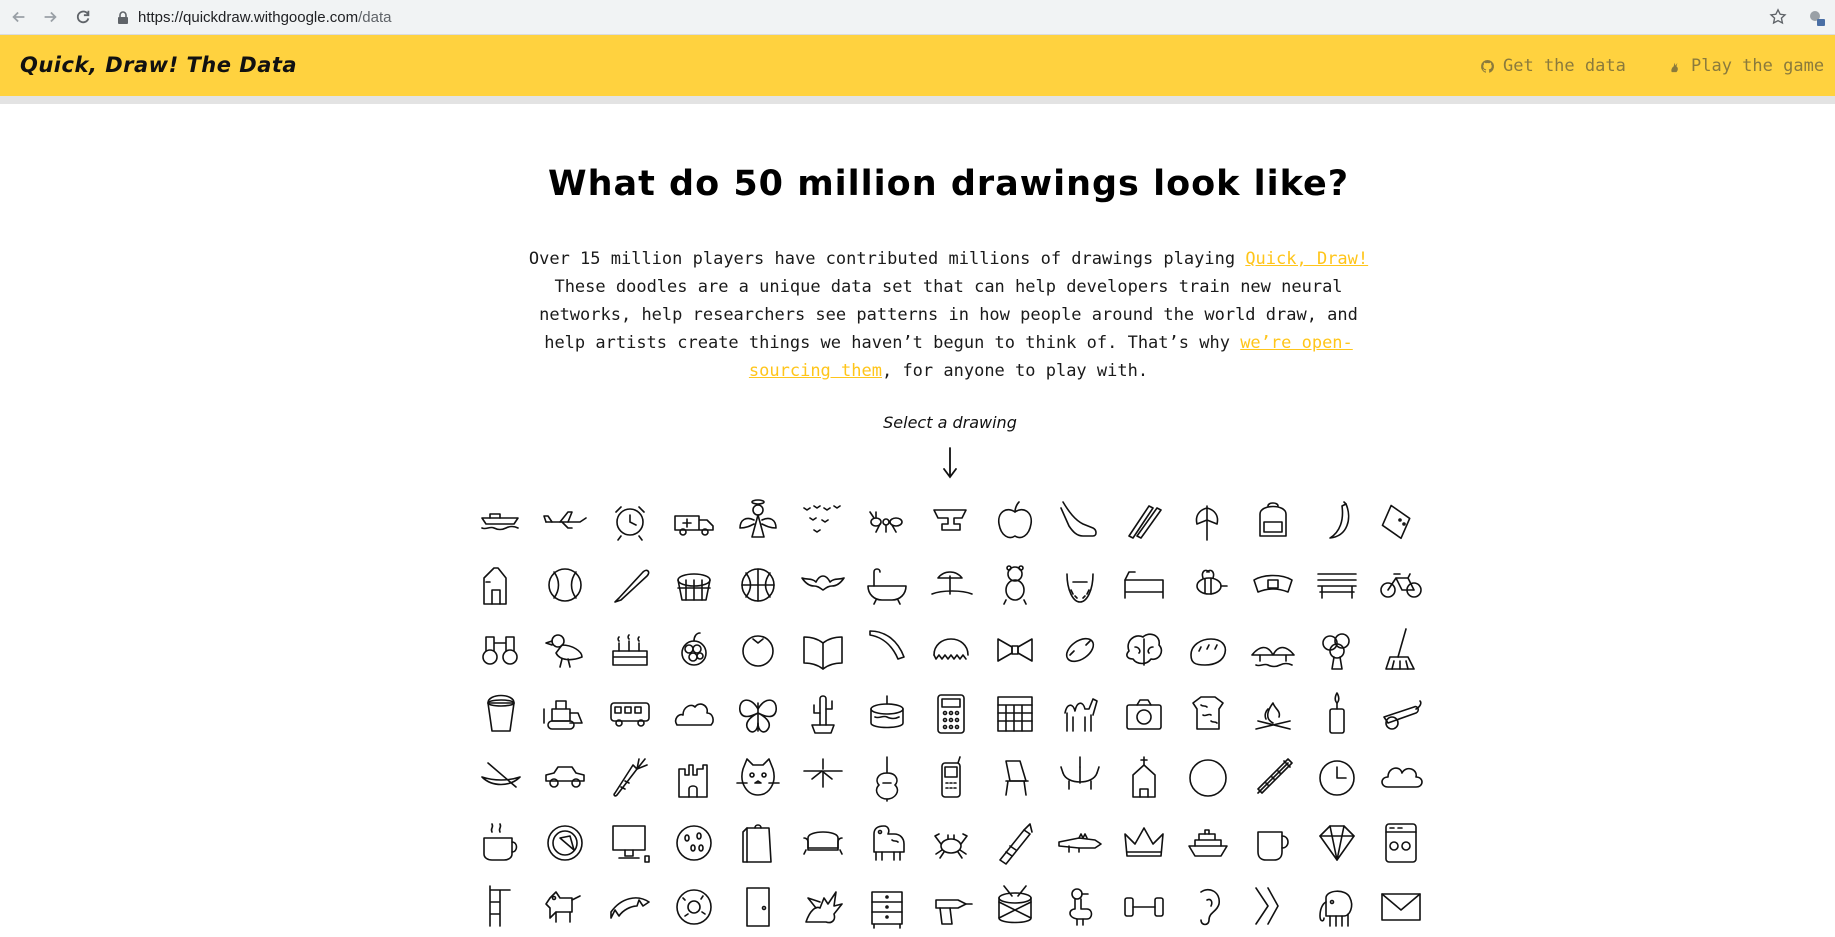 Image resolution: width=1835 pixels, height=937 pixels. I want to click on drawing-baseball-bat, so click(630, 585).